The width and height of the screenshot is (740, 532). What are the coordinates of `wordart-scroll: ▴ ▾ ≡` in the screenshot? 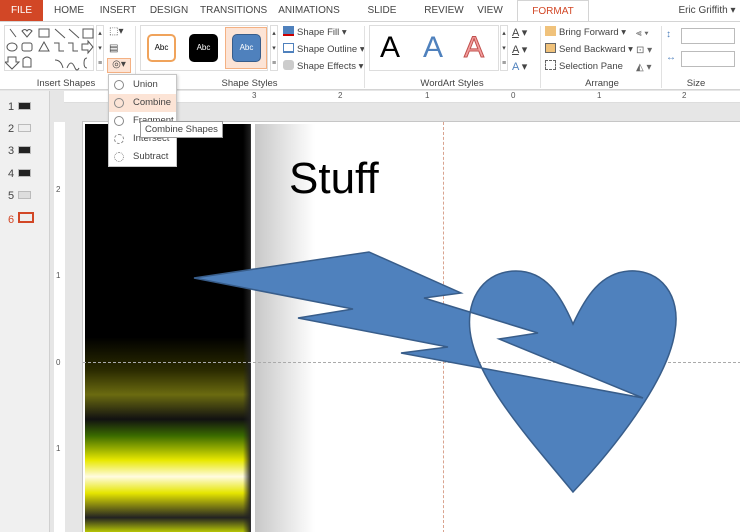 It's located at (504, 48).